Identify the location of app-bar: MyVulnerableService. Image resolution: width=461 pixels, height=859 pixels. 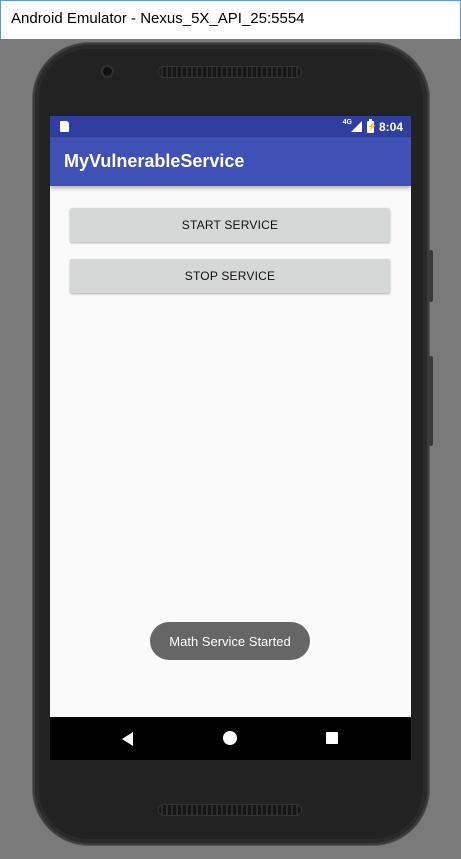
(230, 161).